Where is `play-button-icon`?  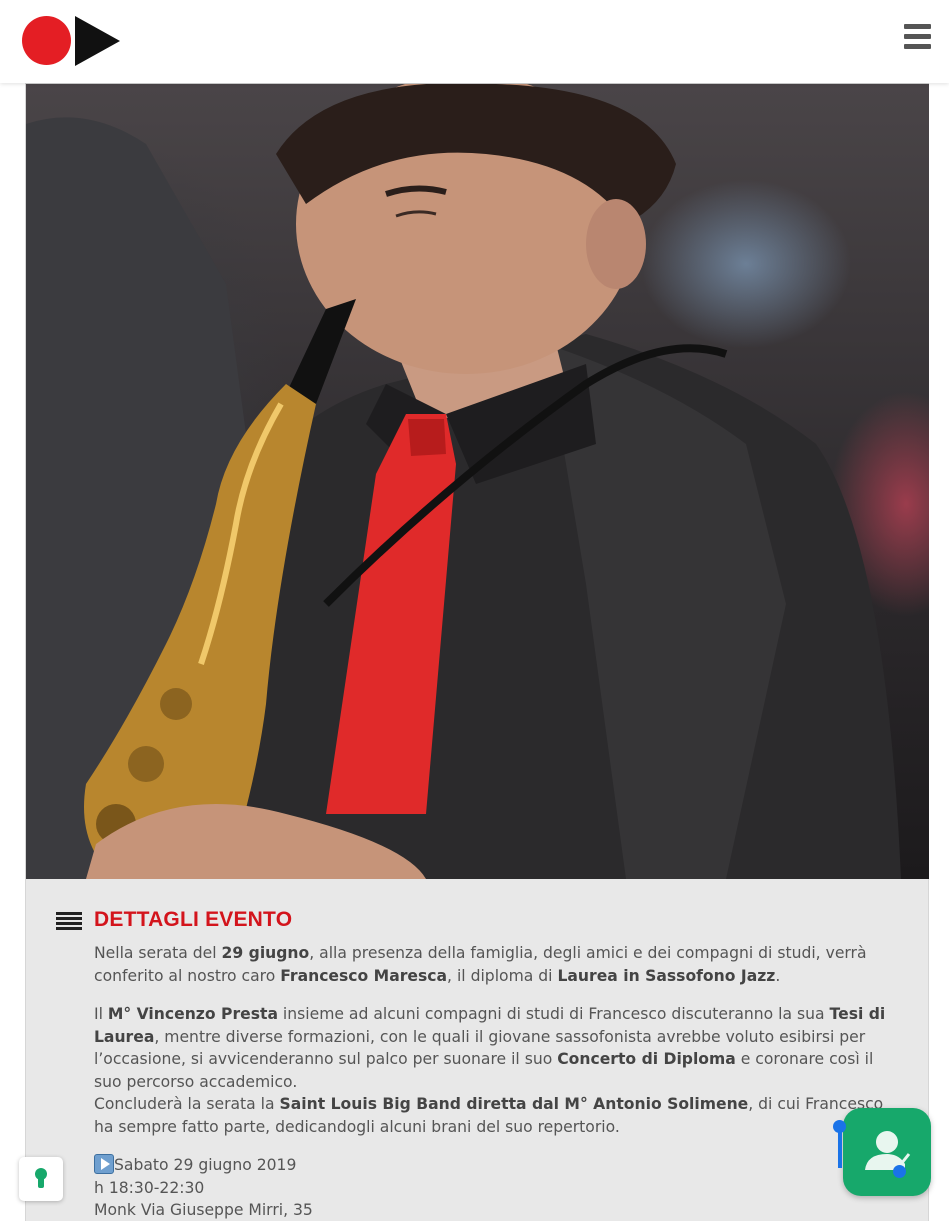 play-button-icon is located at coordinates (104, 1164).